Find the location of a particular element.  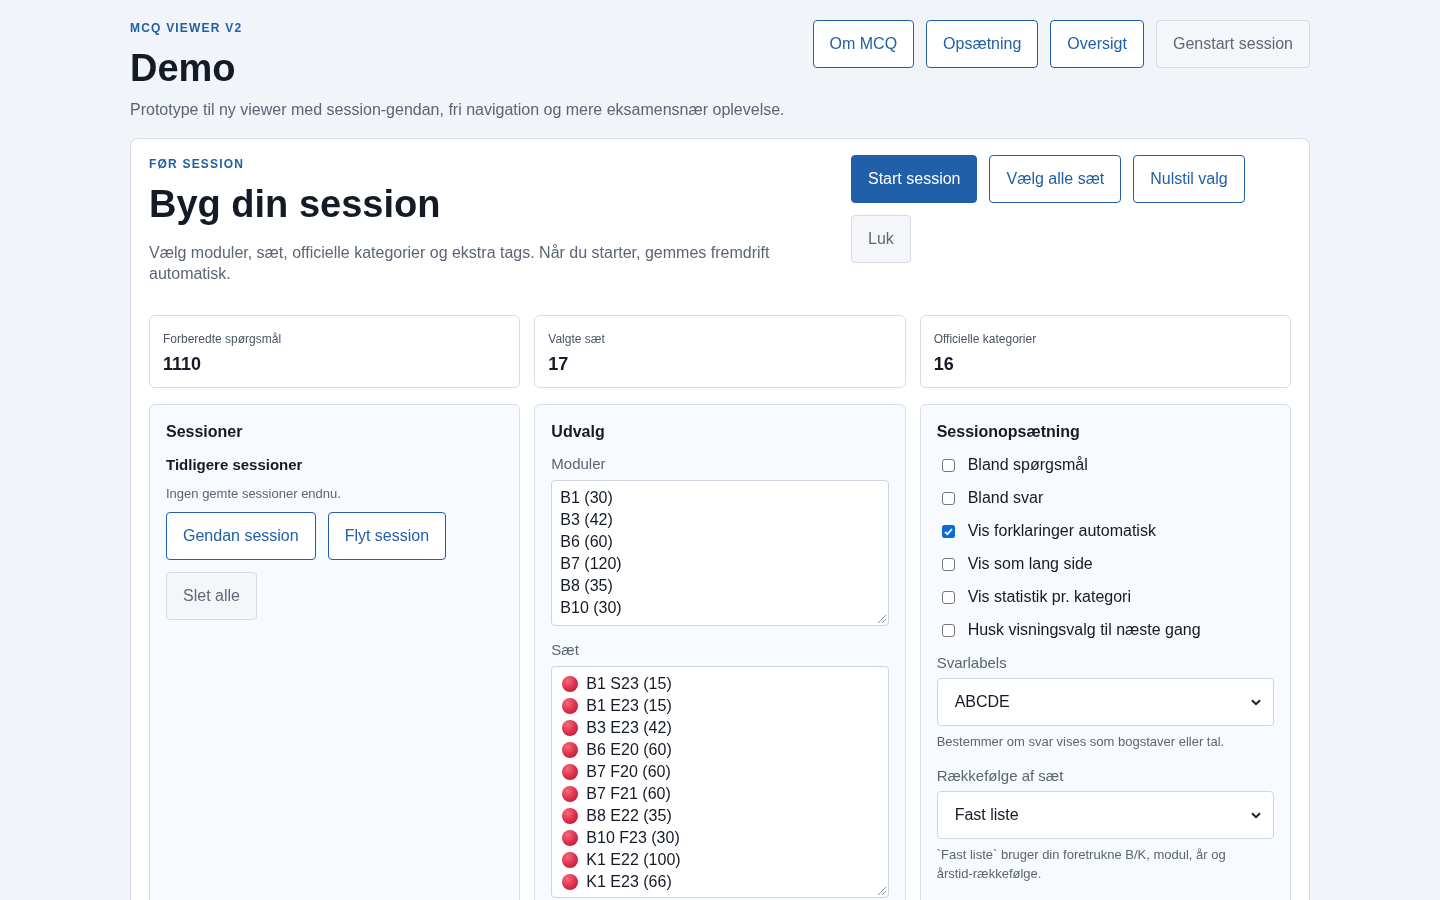

list-option: B7 (120) is located at coordinates (593, 564).